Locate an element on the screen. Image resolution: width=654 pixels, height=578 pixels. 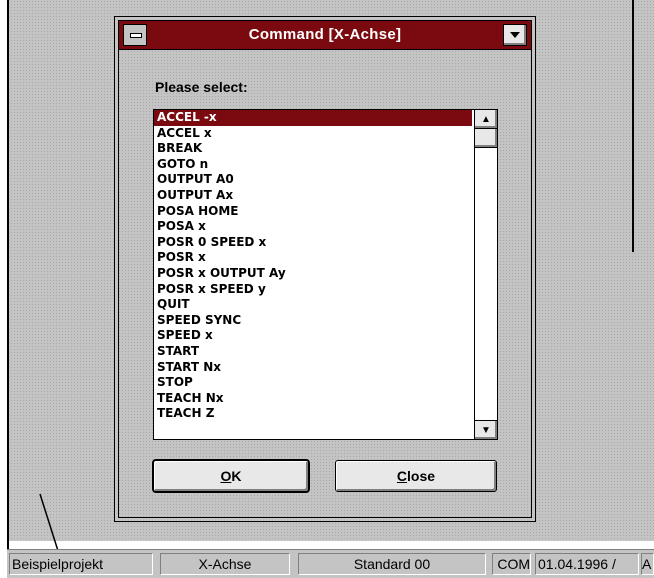
close-mnemonic: C is located at coordinates (402, 476).